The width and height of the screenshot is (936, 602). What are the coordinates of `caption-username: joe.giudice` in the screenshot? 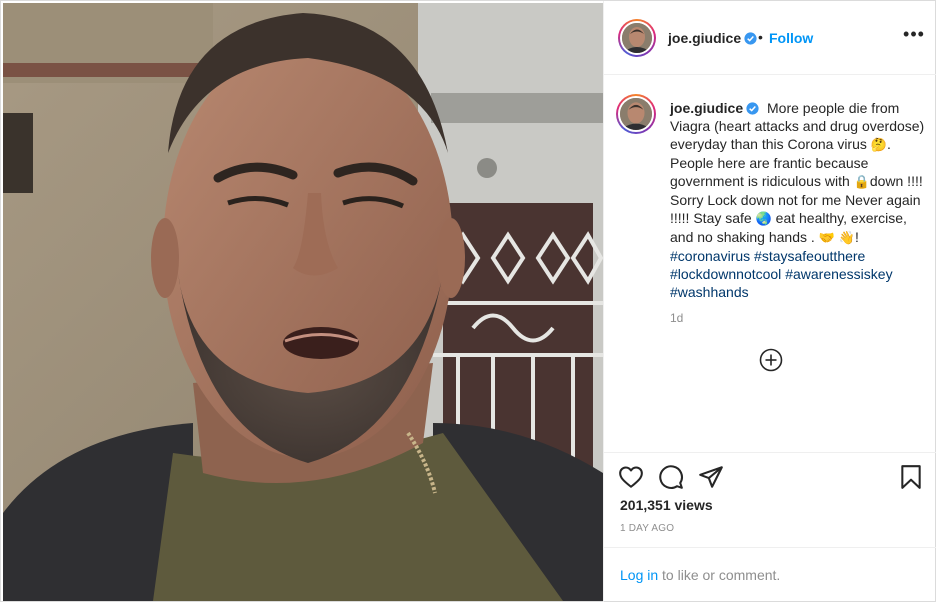 It's located at (714, 108).